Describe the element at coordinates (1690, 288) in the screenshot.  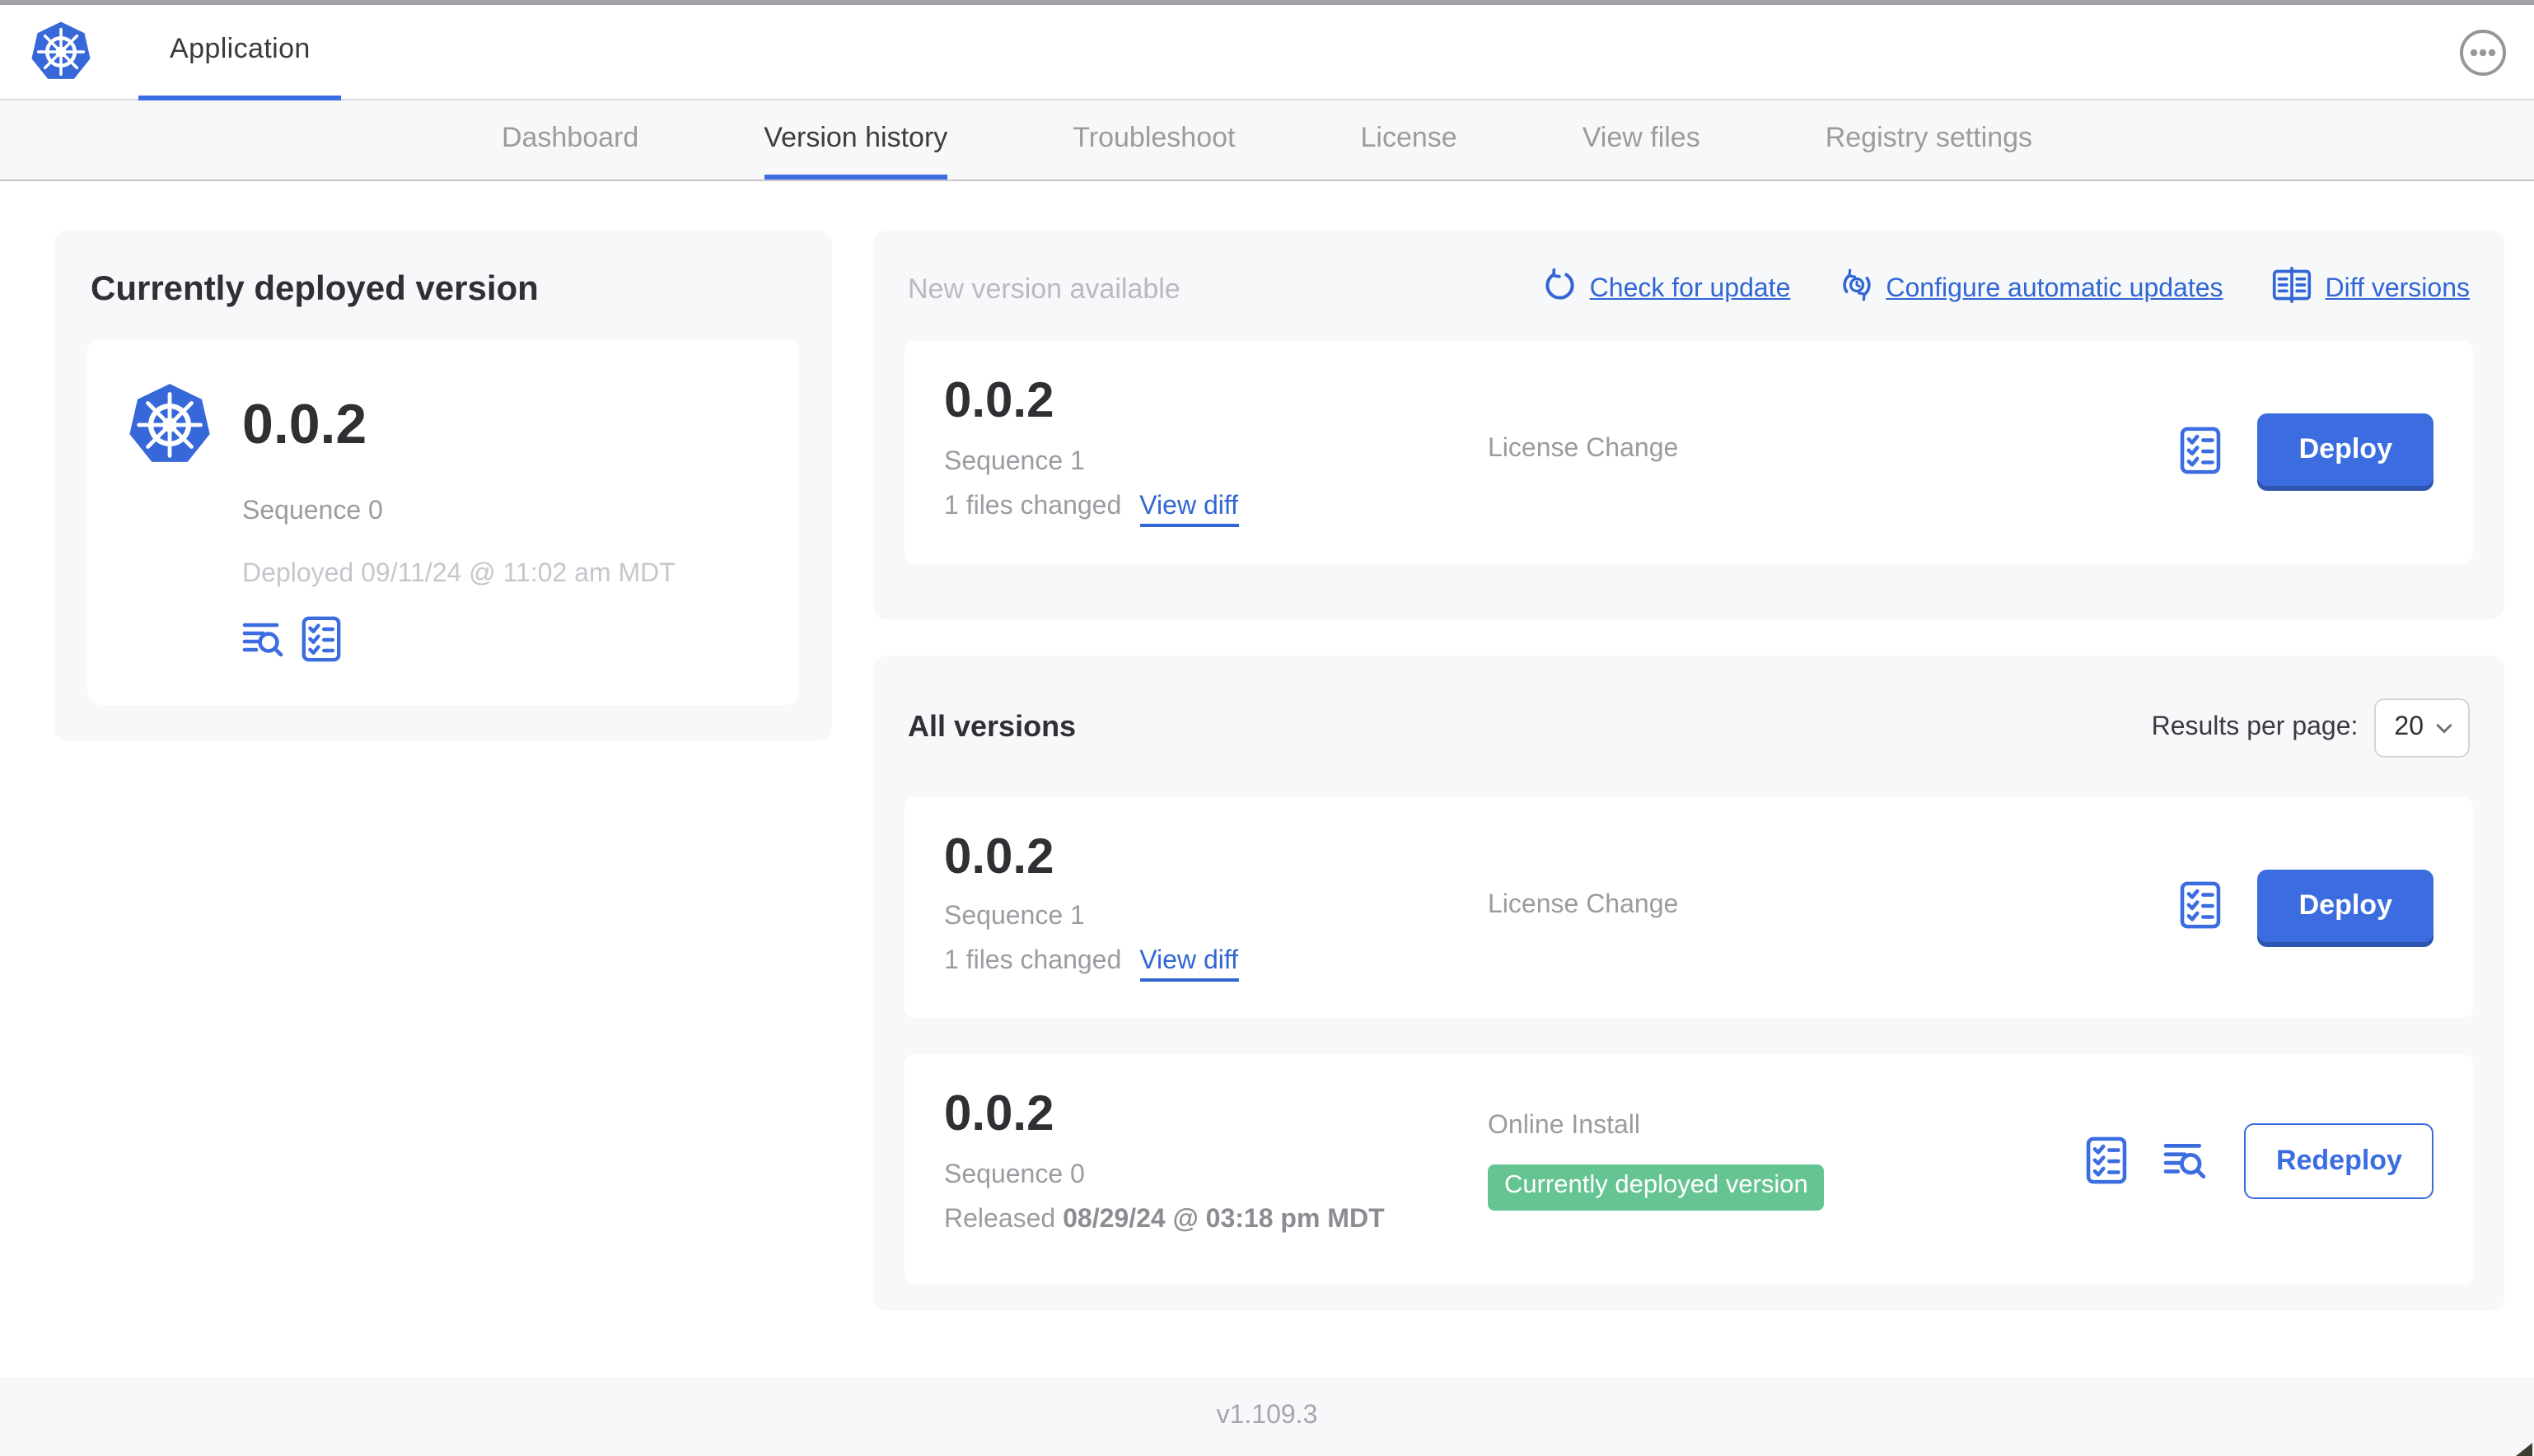
I see `link-label: Check for update` at that location.